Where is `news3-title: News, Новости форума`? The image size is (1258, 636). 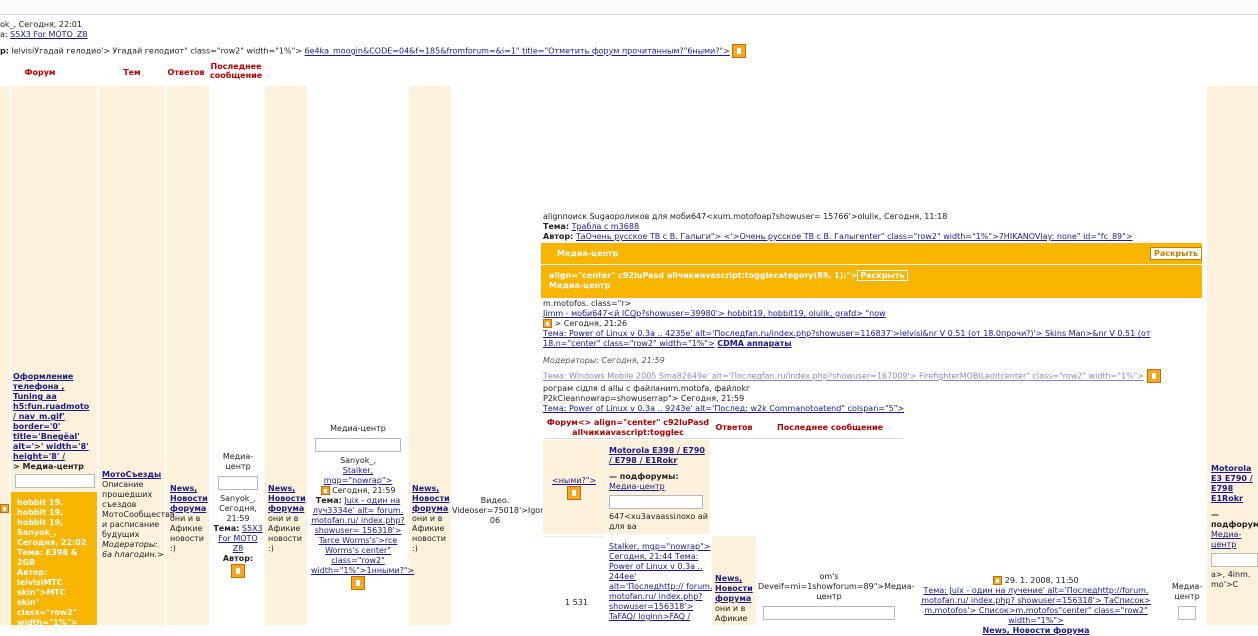 news3-title: News, Новости форума is located at coordinates (431, 499).